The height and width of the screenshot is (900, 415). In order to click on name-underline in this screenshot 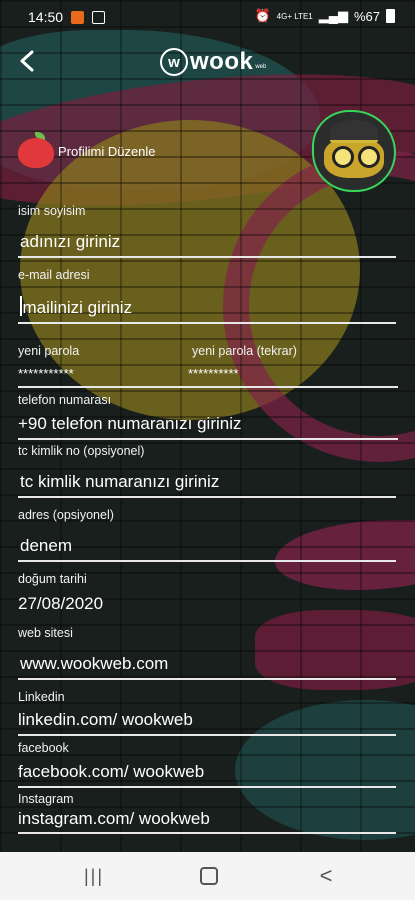, I will do `click(207, 257)`.